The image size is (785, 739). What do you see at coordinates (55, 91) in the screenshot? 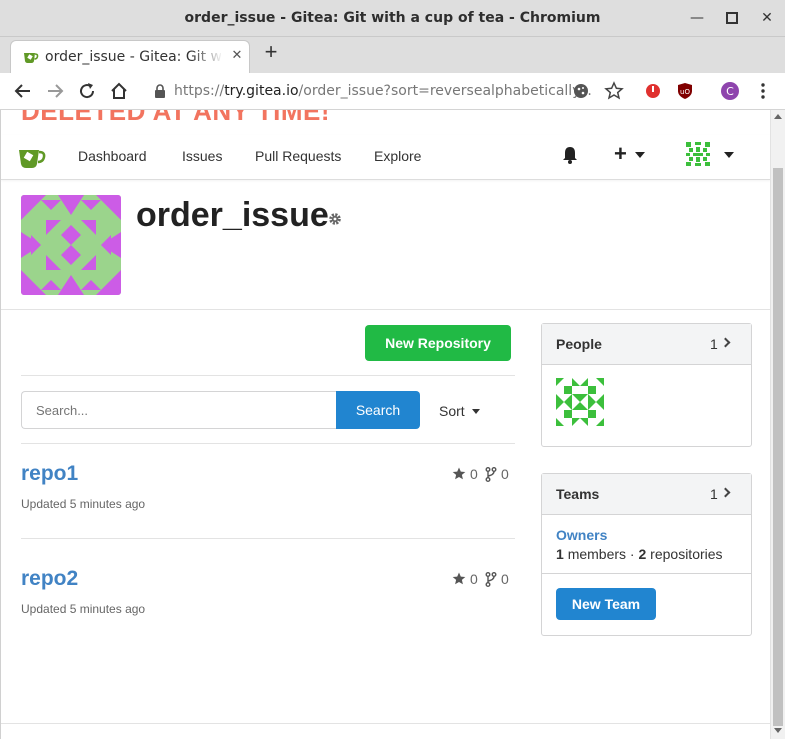
I see `forward-arrow-icon` at bounding box center [55, 91].